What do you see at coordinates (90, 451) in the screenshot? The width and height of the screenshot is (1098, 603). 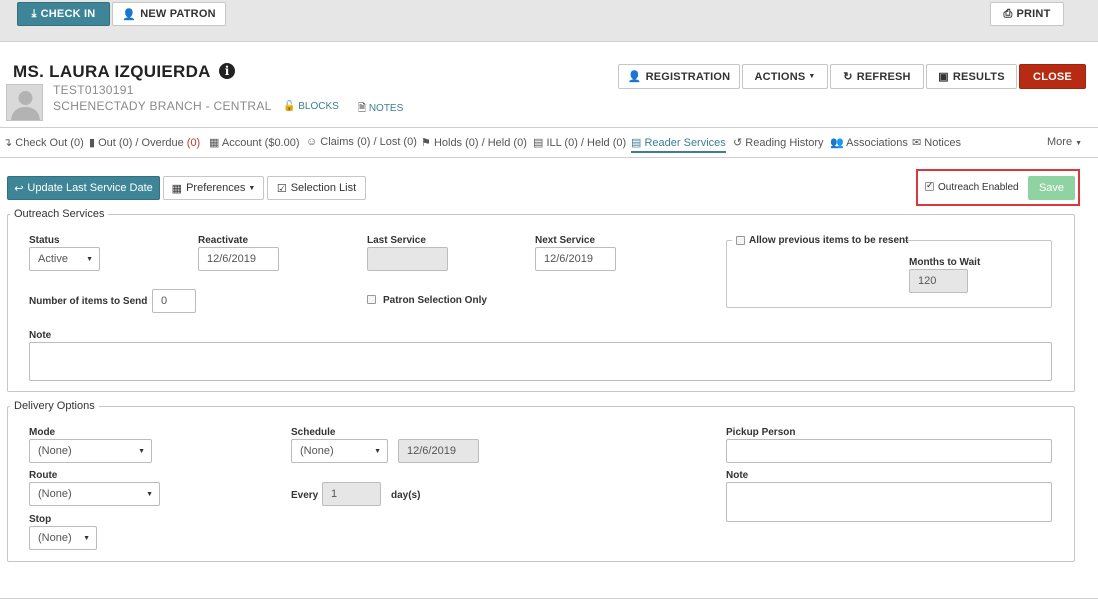 I see `mode-select: (None) ▼` at bounding box center [90, 451].